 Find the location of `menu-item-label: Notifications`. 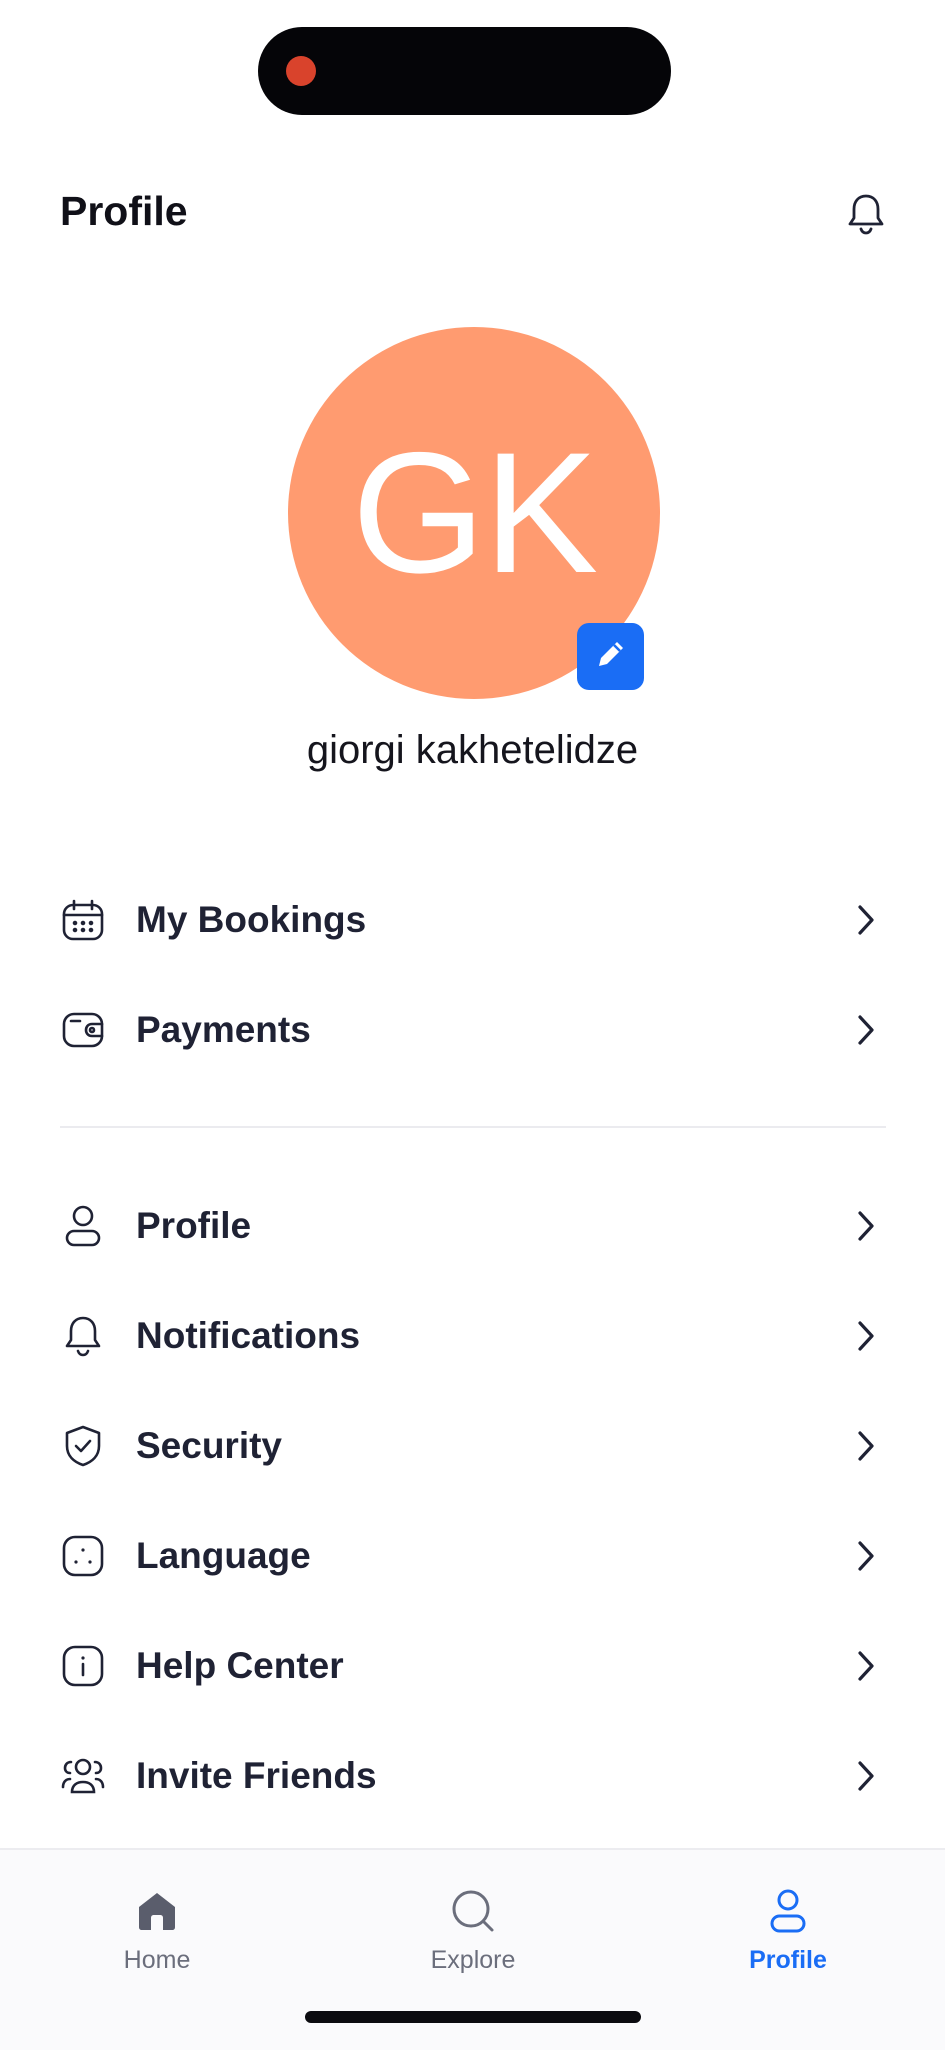

menu-item-label: Notifications is located at coordinates (248, 1335).